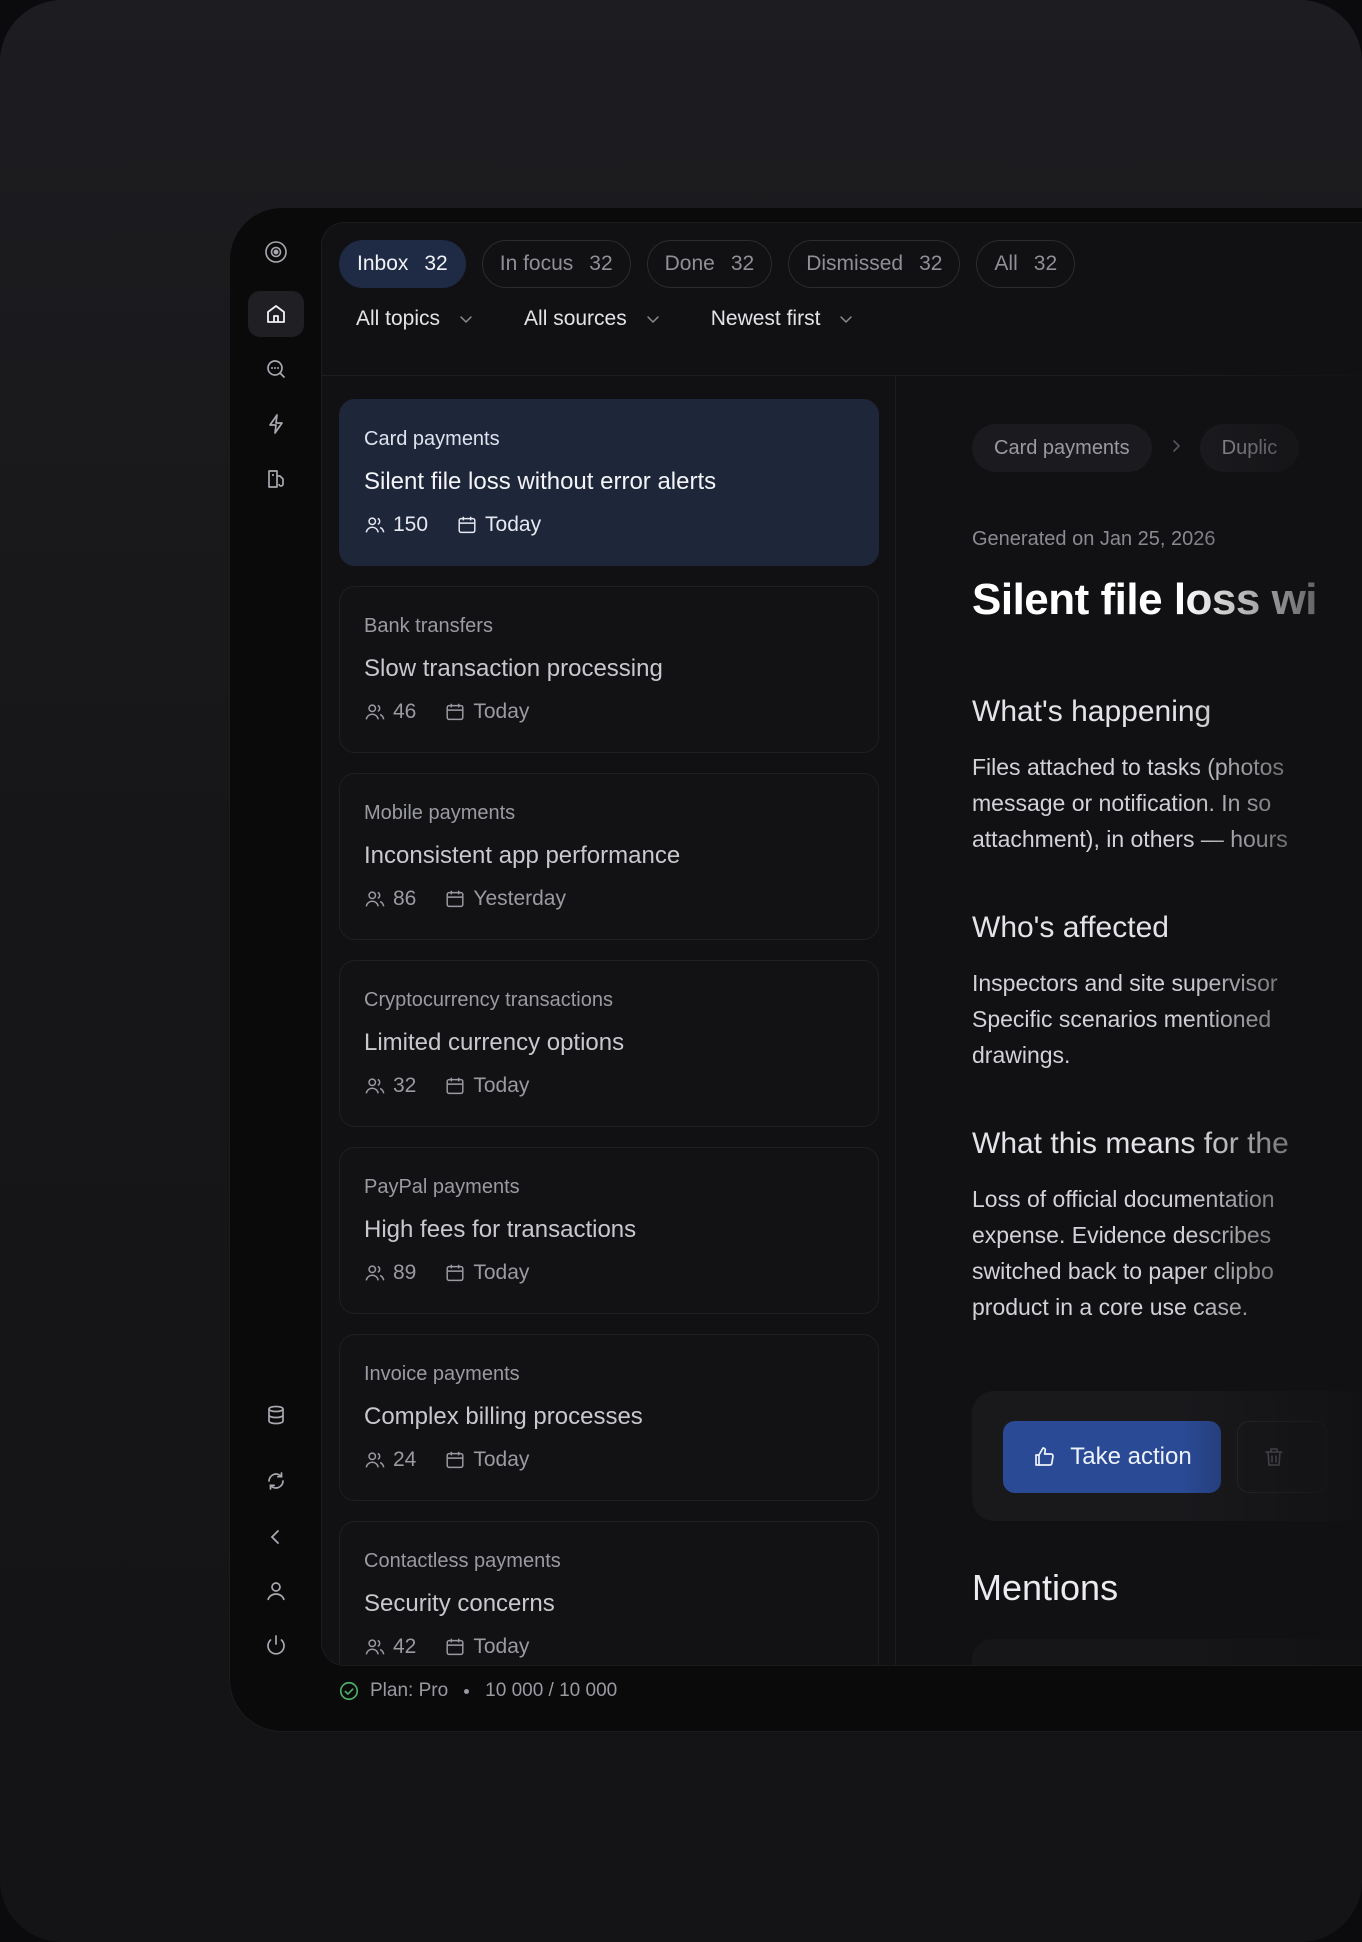 The image size is (1362, 1942). I want to click on mention-card, so click(1167, 1652).